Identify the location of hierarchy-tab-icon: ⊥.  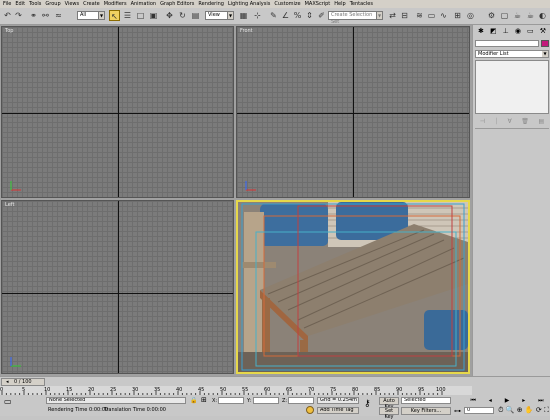
(506, 31).